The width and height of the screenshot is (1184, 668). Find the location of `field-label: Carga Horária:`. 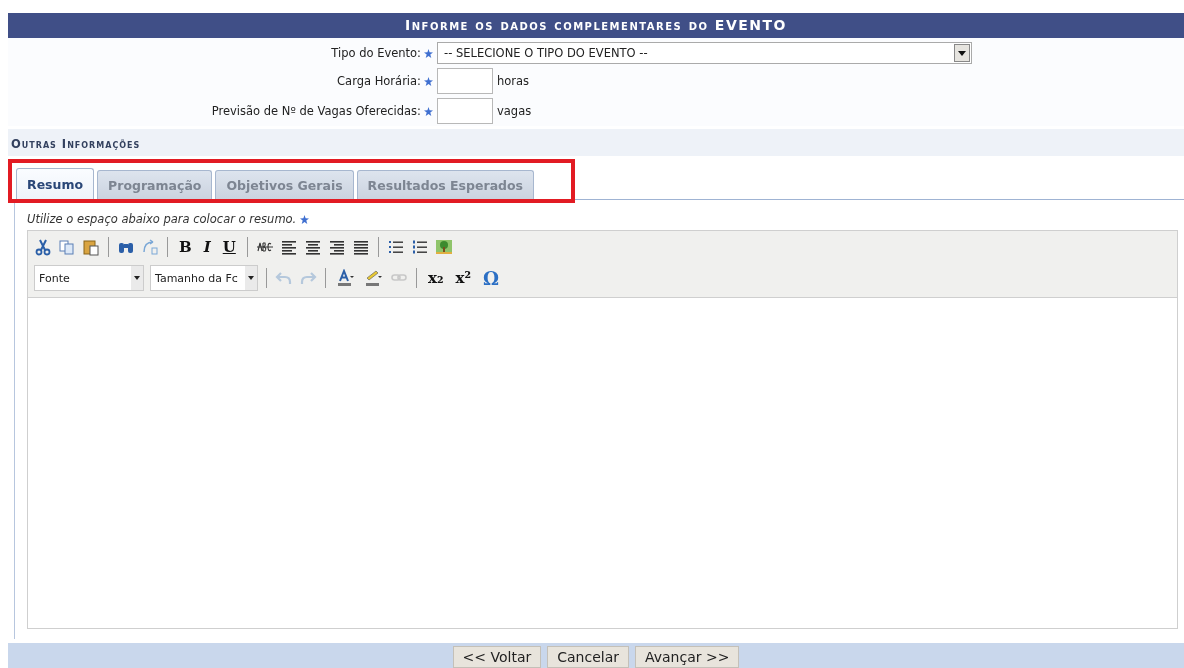

field-label: Carga Horária: is located at coordinates (379, 81).